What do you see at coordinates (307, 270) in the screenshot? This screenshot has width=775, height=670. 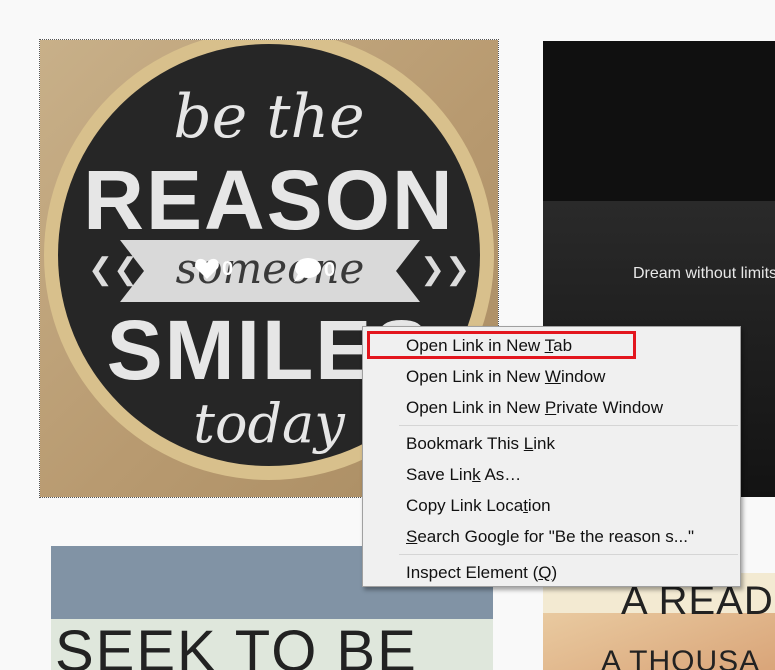 I see `comment-bubble-icon` at bounding box center [307, 270].